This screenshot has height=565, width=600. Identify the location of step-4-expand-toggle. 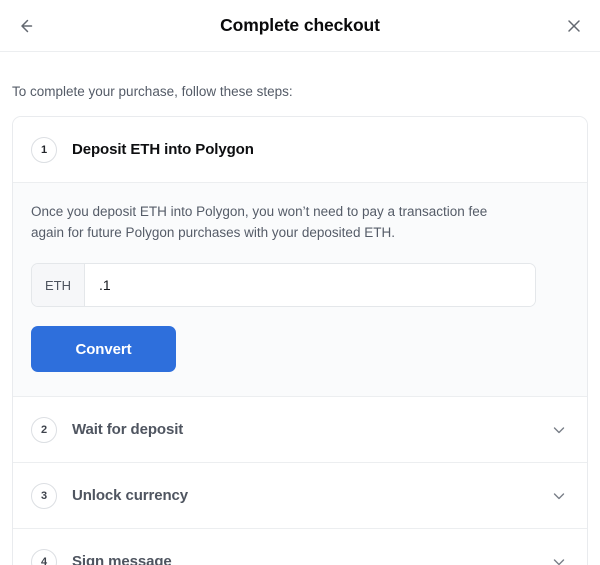
(559, 558).